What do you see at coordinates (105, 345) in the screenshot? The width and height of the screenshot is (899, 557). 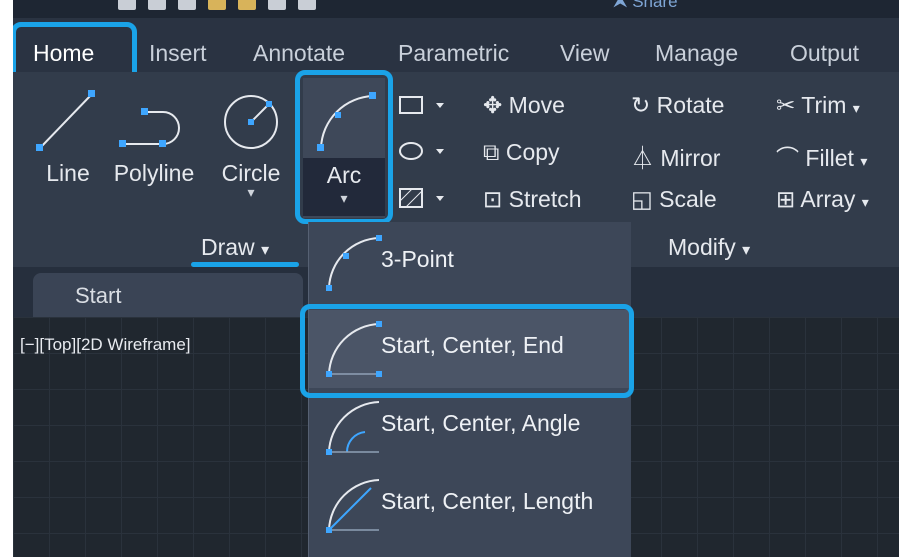 I see `viewport-controls: [−][Top][2D Wireframe]` at bounding box center [105, 345].